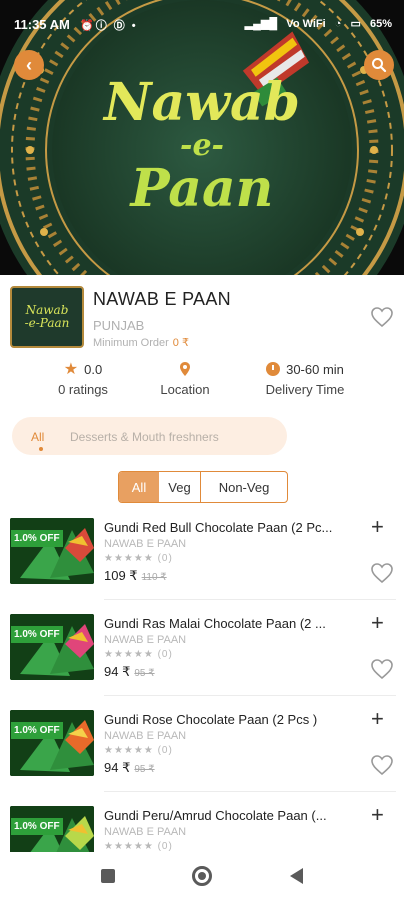  What do you see at coordinates (41, 449) in the screenshot?
I see `active-category-indicator` at bounding box center [41, 449].